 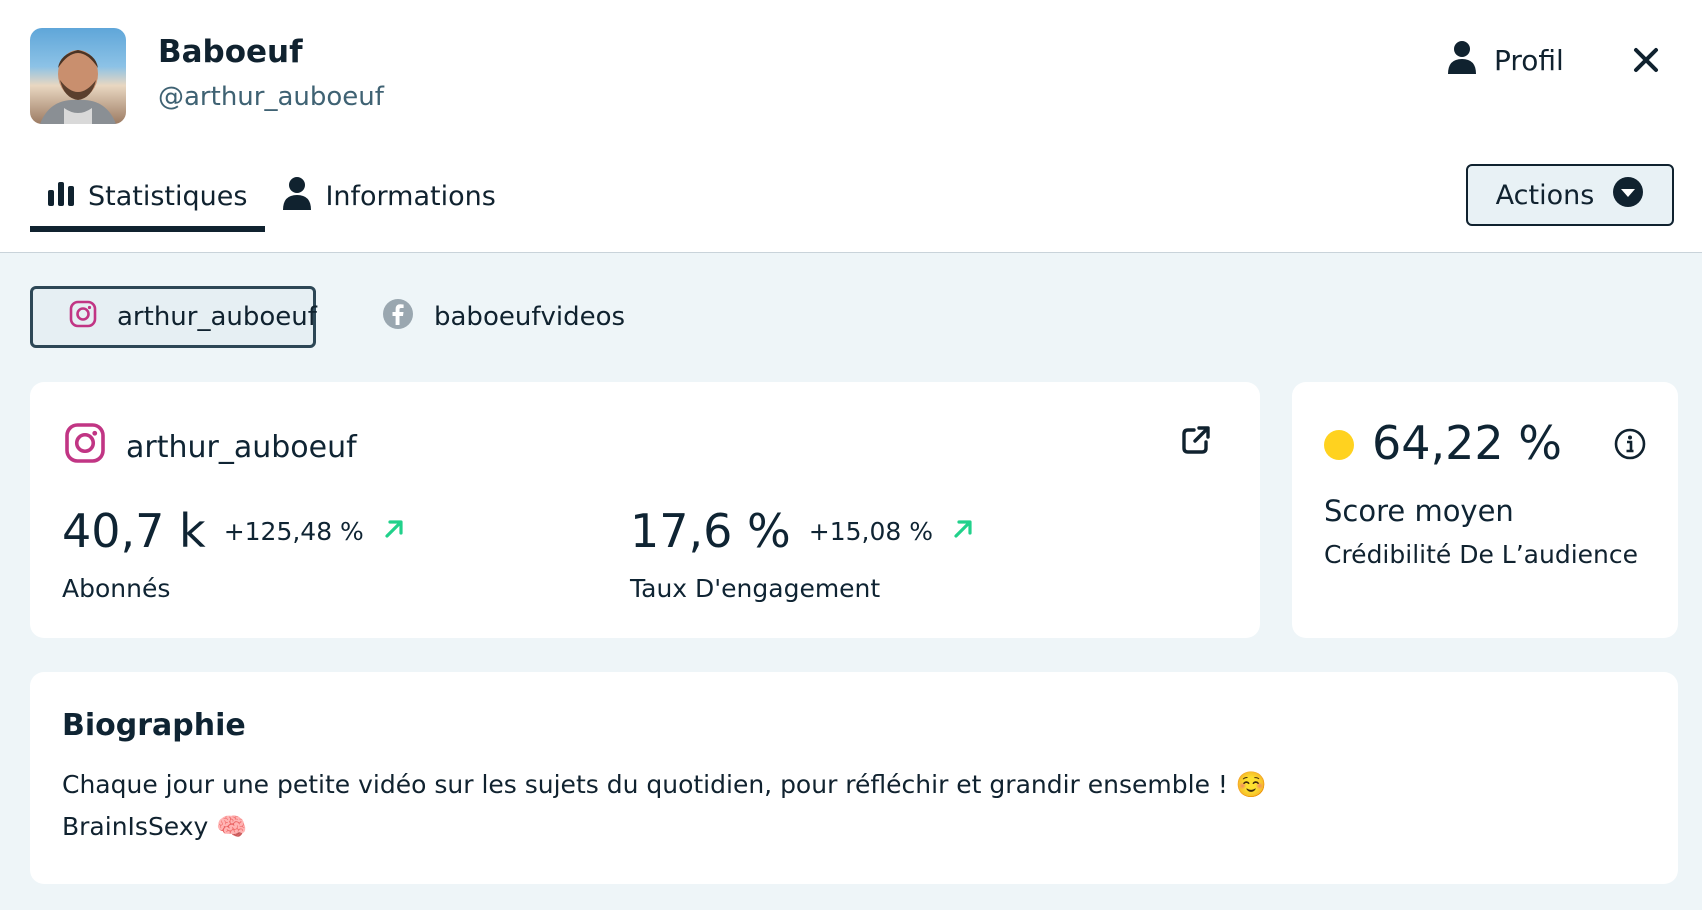 I want to click on engagement-delta: +15,08 %, so click(x=870, y=531).